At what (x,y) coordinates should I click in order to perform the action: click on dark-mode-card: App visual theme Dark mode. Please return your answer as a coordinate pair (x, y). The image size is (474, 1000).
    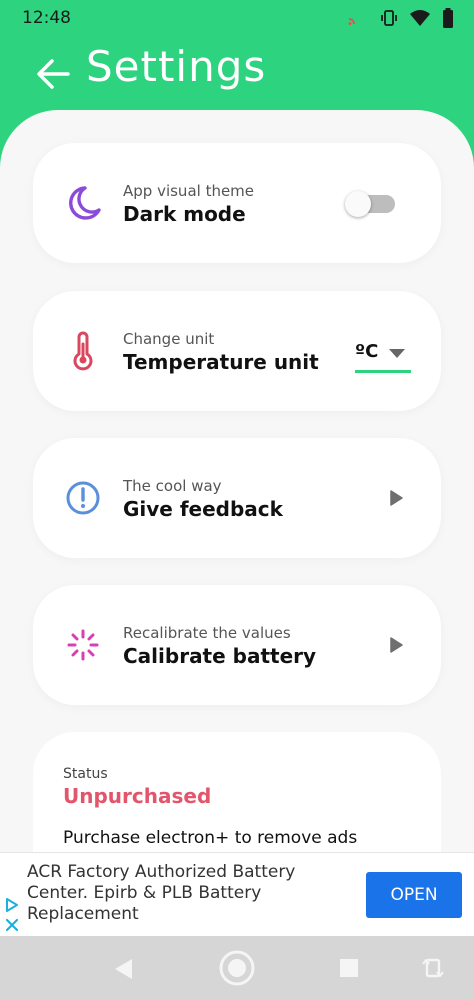
    Looking at the image, I should click on (237, 203).